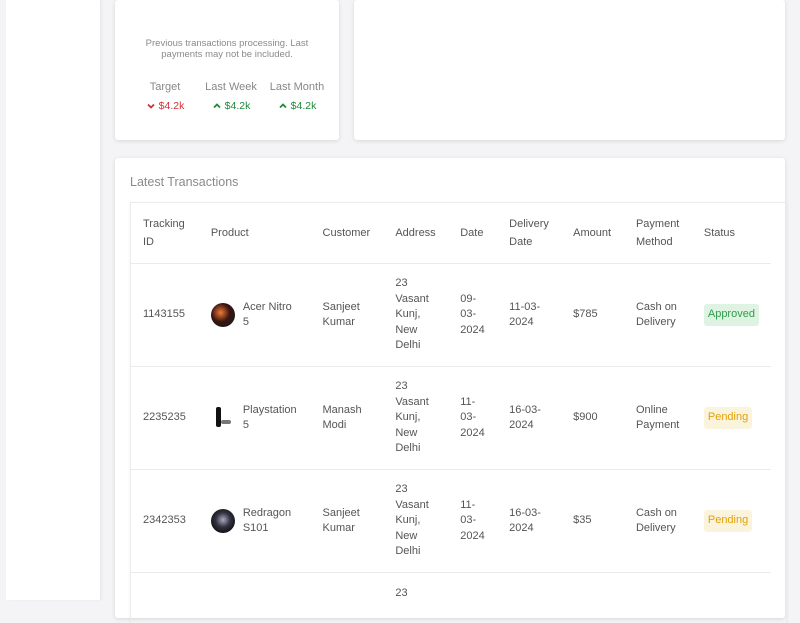 This screenshot has height=623, width=800. What do you see at coordinates (415, 233) in the screenshot?
I see `col-address: Address` at bounding box center [415, 233].